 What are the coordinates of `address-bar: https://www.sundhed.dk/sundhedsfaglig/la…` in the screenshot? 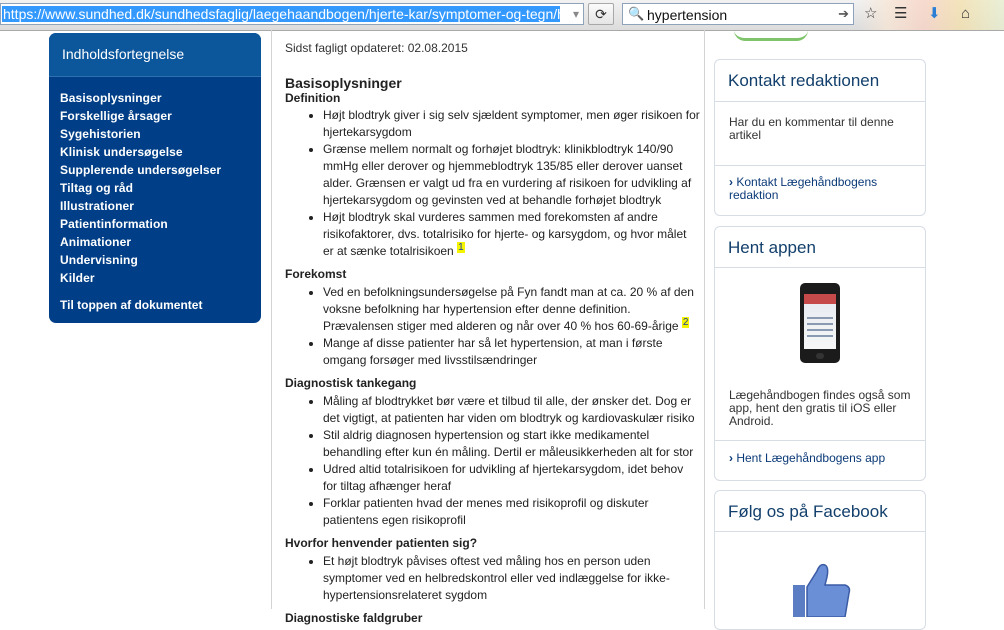 It's located at (292, 14).